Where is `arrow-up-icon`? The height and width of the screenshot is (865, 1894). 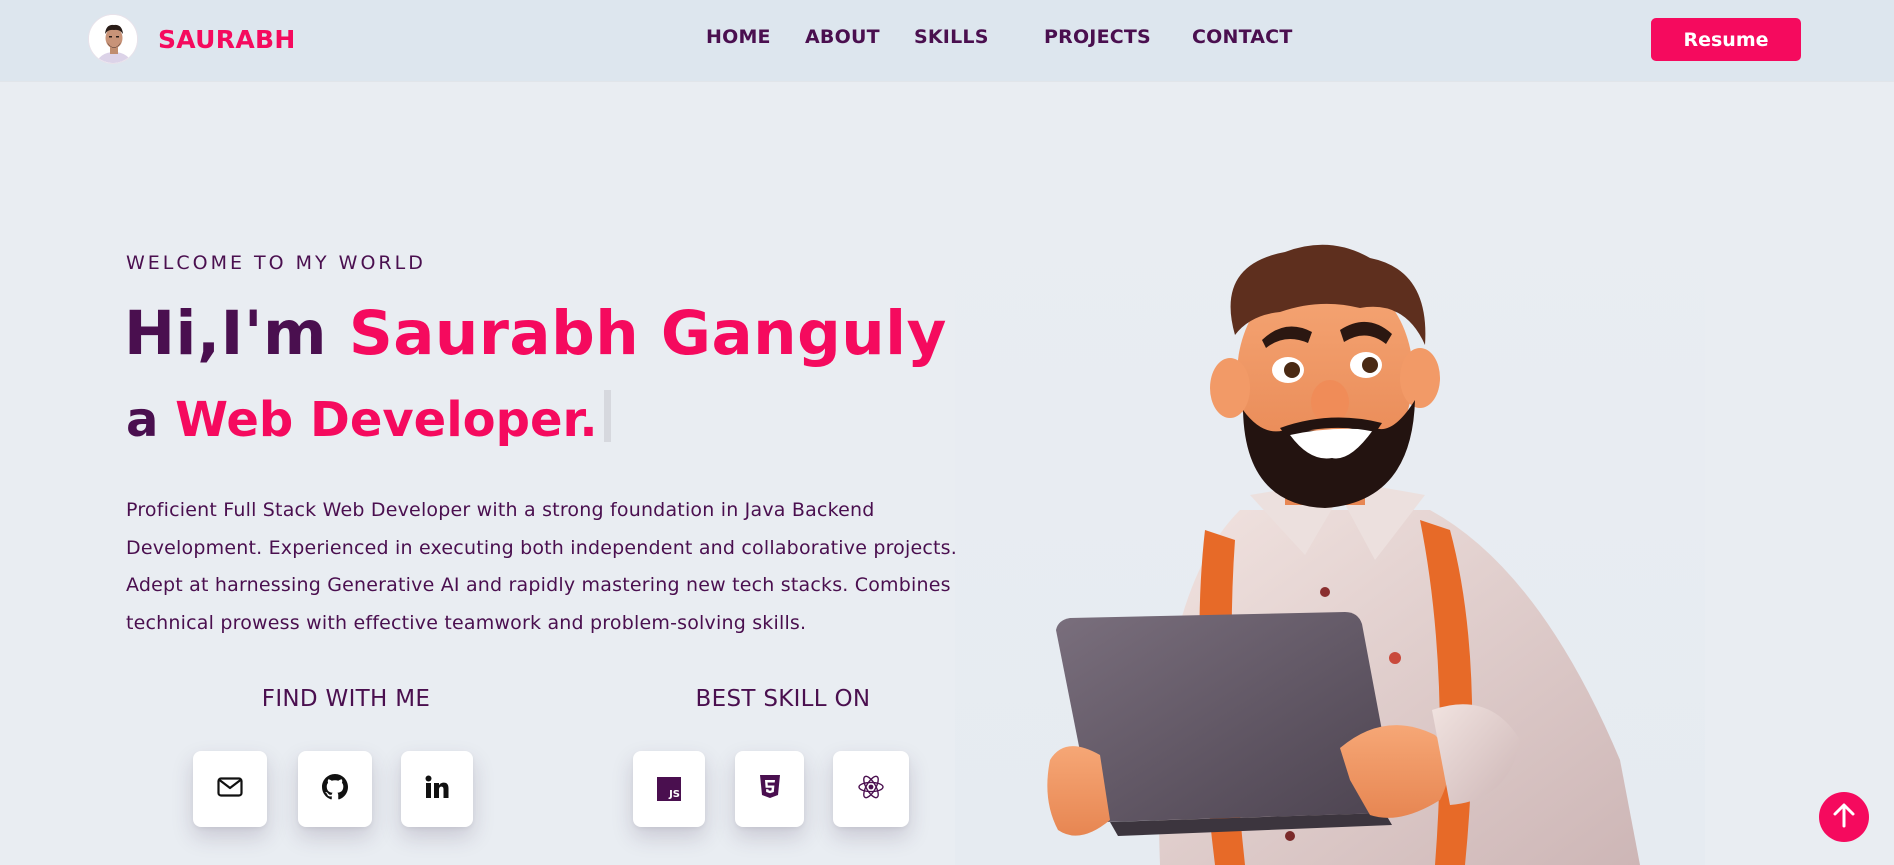
arrow-up-icon is located at coordinates (1844, 817).